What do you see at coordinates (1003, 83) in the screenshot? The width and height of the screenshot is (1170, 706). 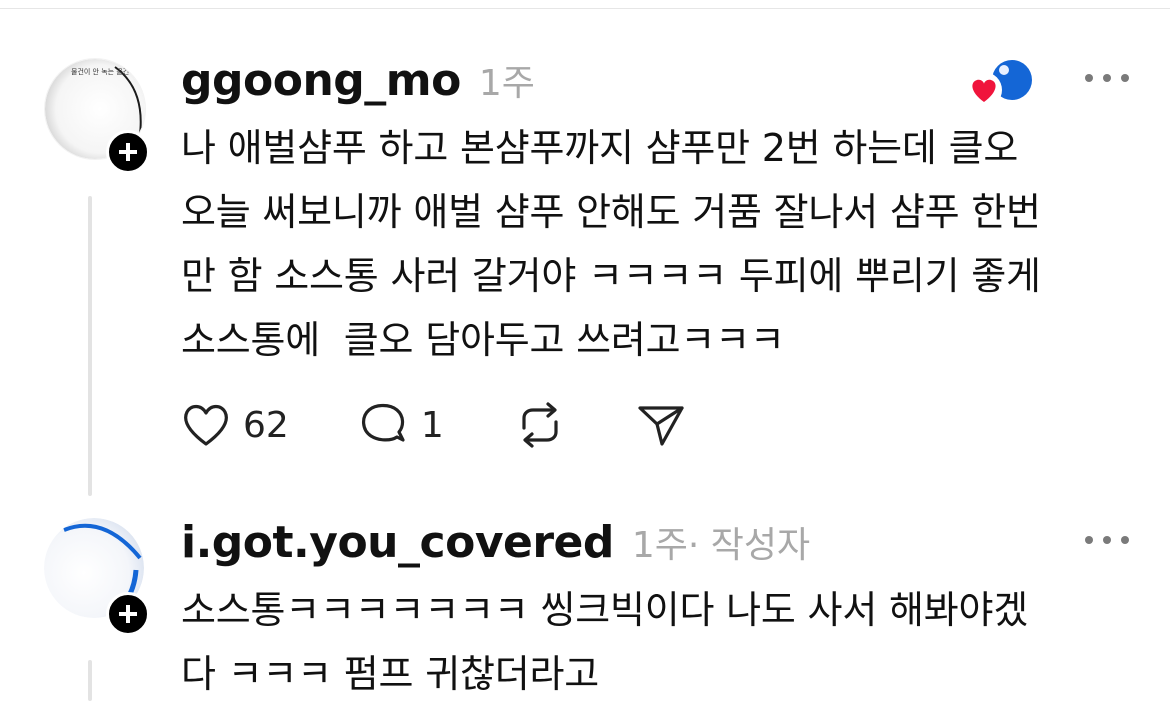 I see `reaction-icons` at bounding box center [1003, 83].